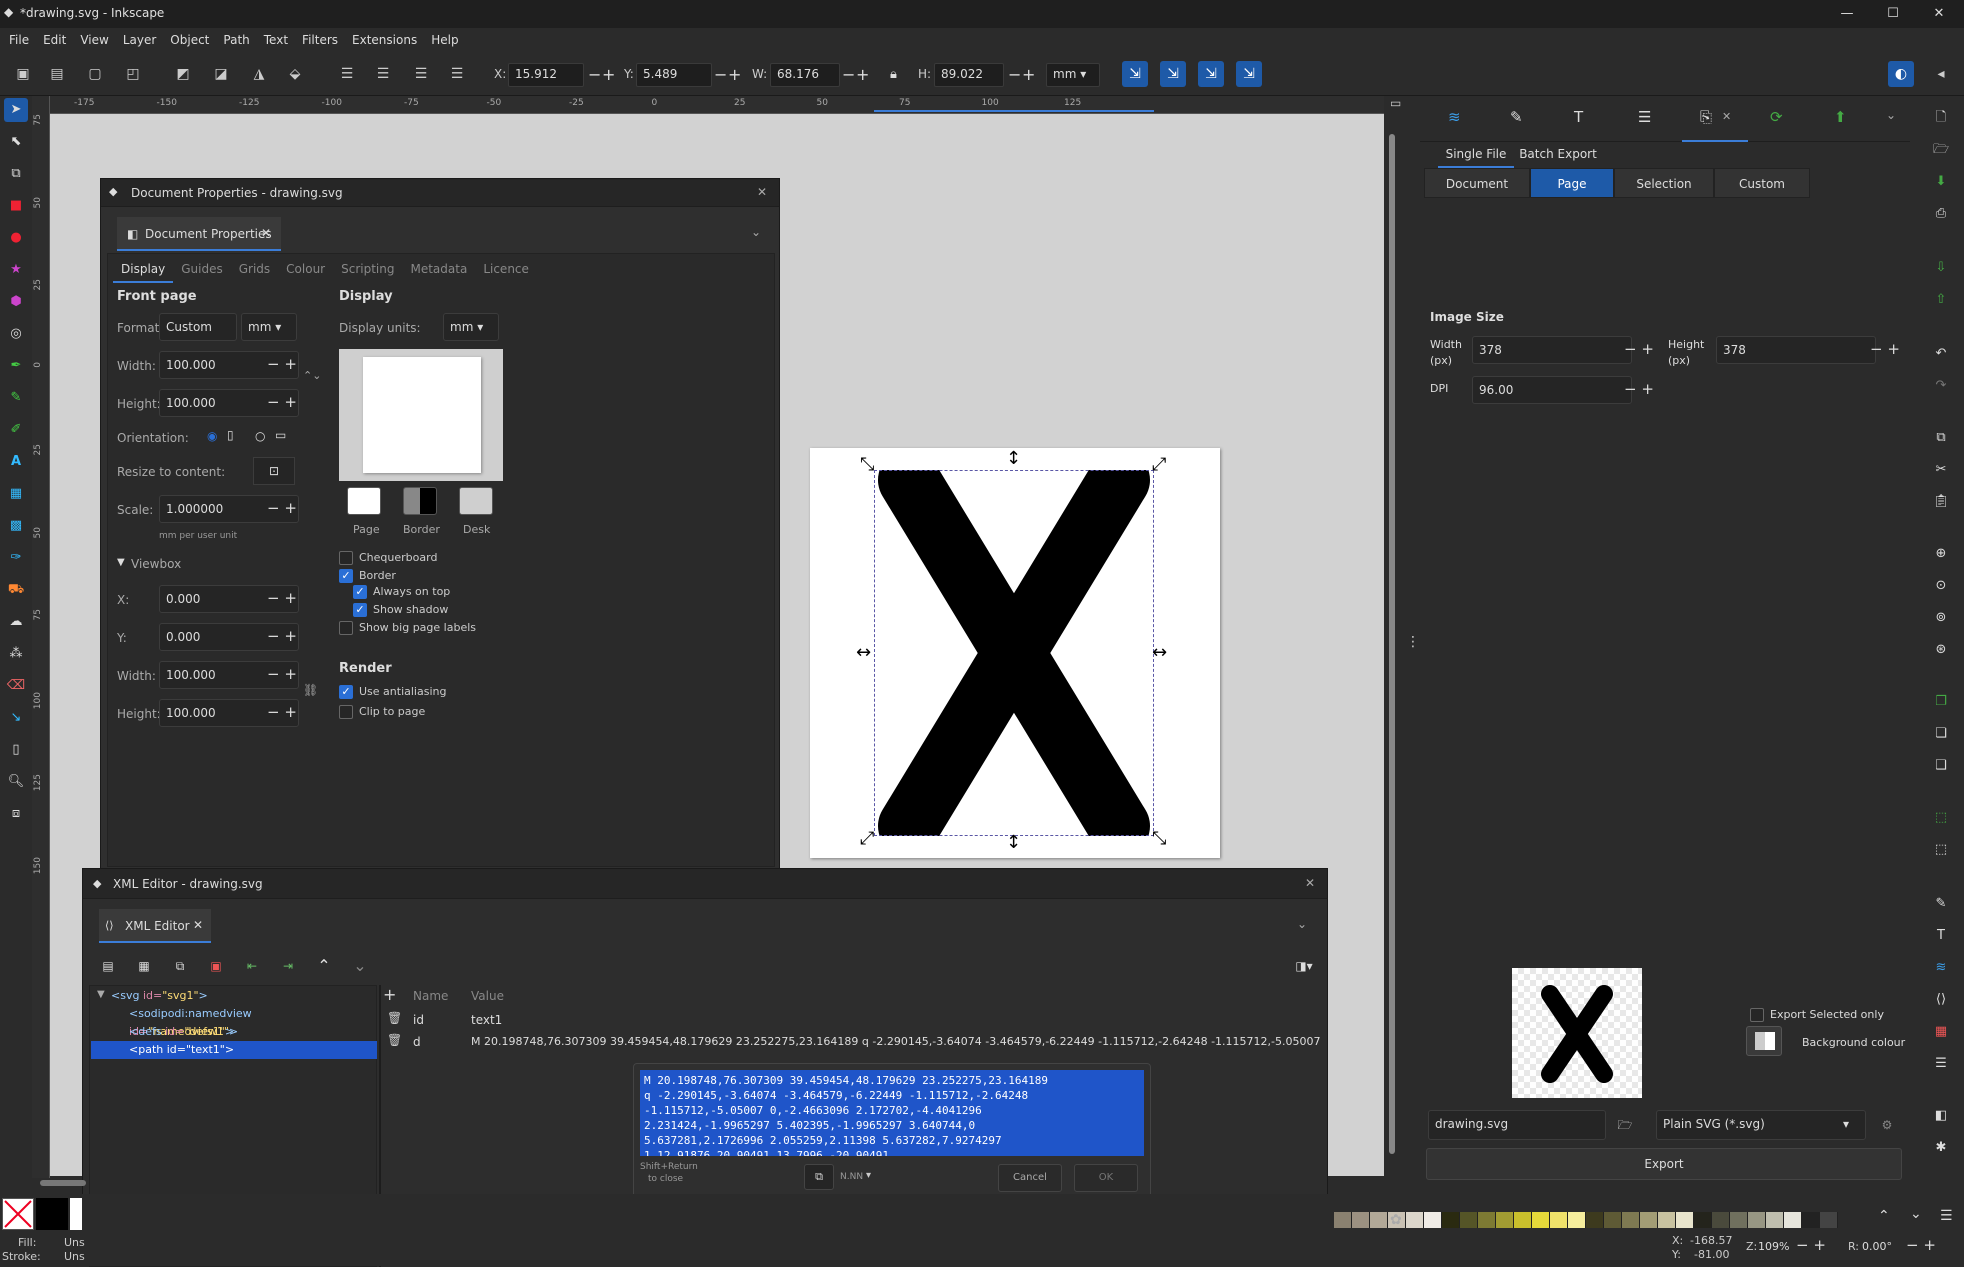  I want to click on new-element-node-icon: ▤, so click(108, 966).